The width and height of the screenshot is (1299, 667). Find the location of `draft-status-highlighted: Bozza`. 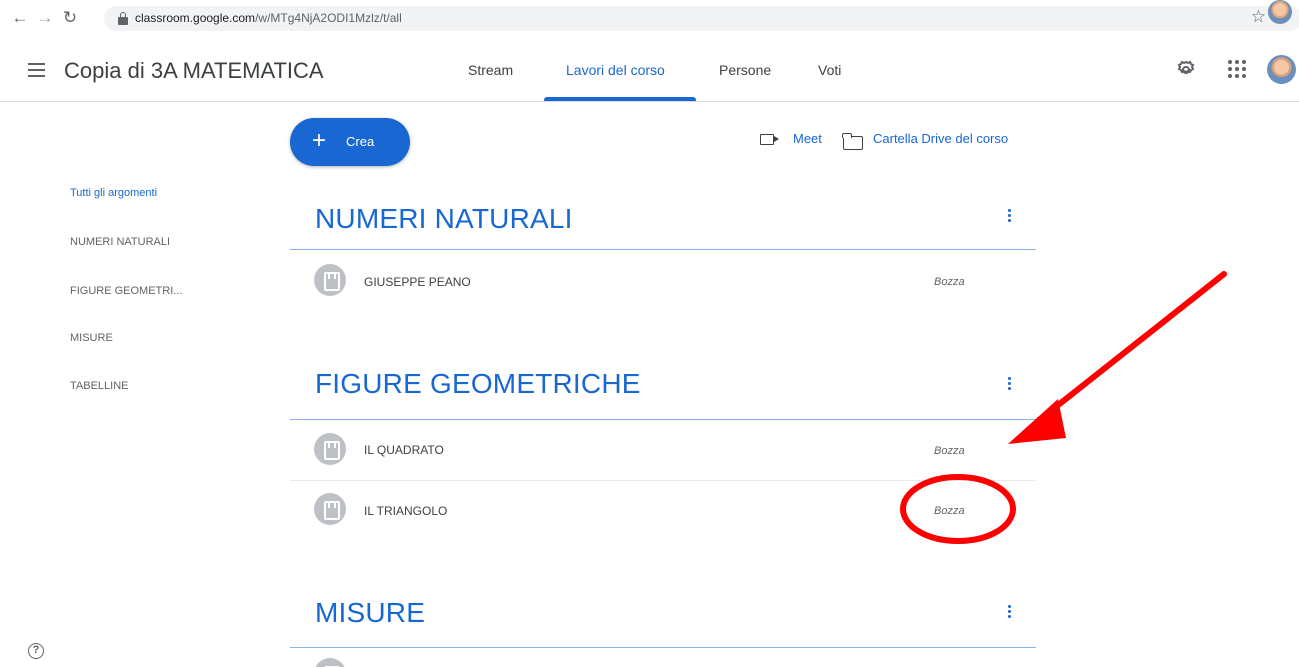

draft-status-highlighted: Bozza is located at coordinates (949, 511).